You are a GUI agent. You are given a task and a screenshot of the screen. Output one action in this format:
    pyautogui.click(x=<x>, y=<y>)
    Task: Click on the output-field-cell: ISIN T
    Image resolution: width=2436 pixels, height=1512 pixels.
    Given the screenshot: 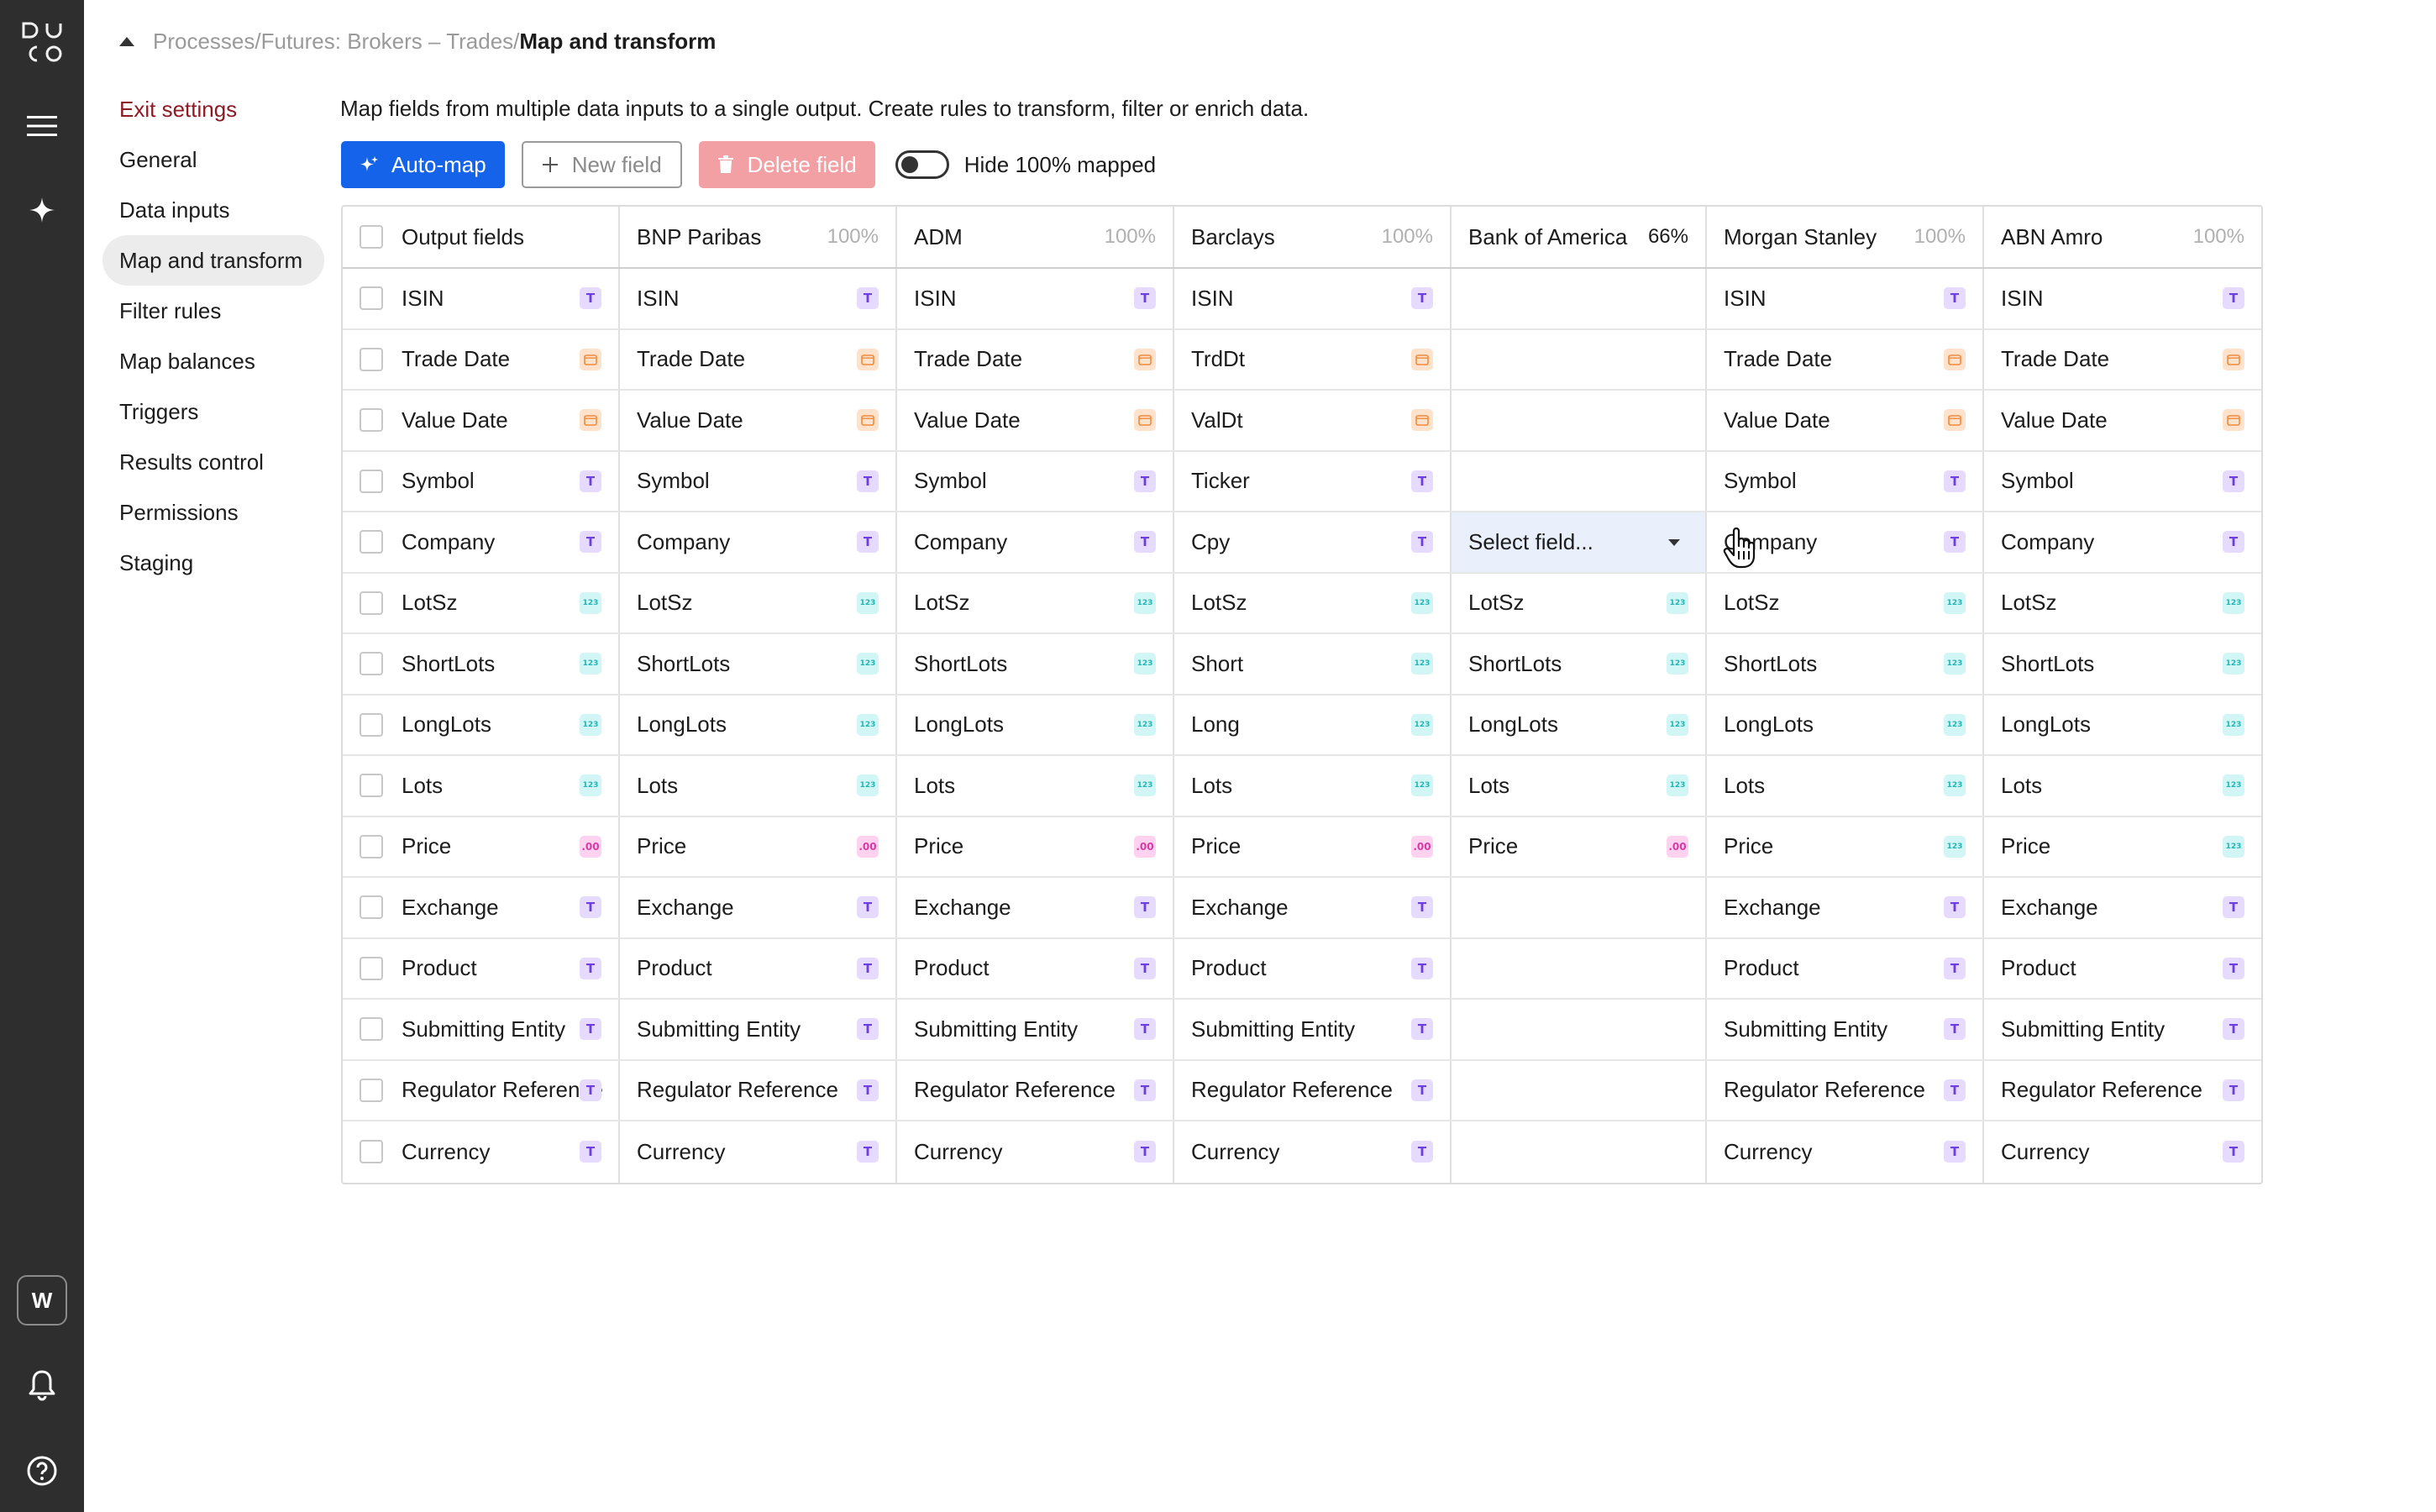 What is the action you would take?
    pyautogui.click(x=481, y=298)
    